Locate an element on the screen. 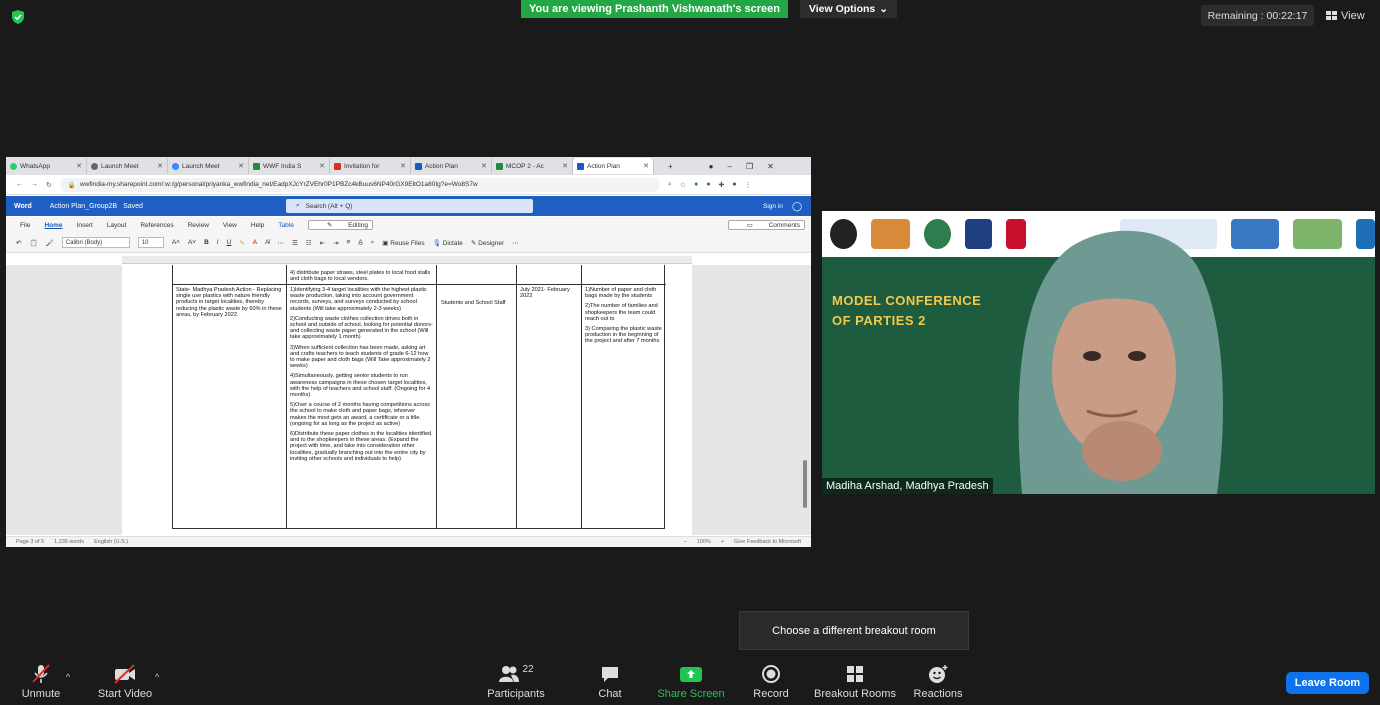 Image resolution: width=1380 pixels, height=705 pixels. zoom-out-icon: – is located at coordinates (685, 542).